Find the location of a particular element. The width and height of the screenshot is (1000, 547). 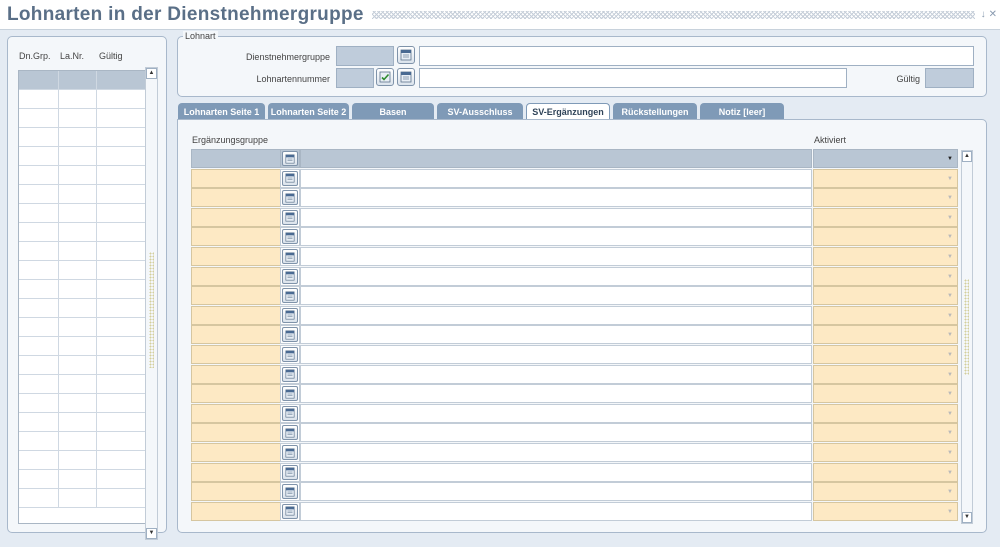

dienstnehmergruppe-lov-button is located at coordinates (406, 55).